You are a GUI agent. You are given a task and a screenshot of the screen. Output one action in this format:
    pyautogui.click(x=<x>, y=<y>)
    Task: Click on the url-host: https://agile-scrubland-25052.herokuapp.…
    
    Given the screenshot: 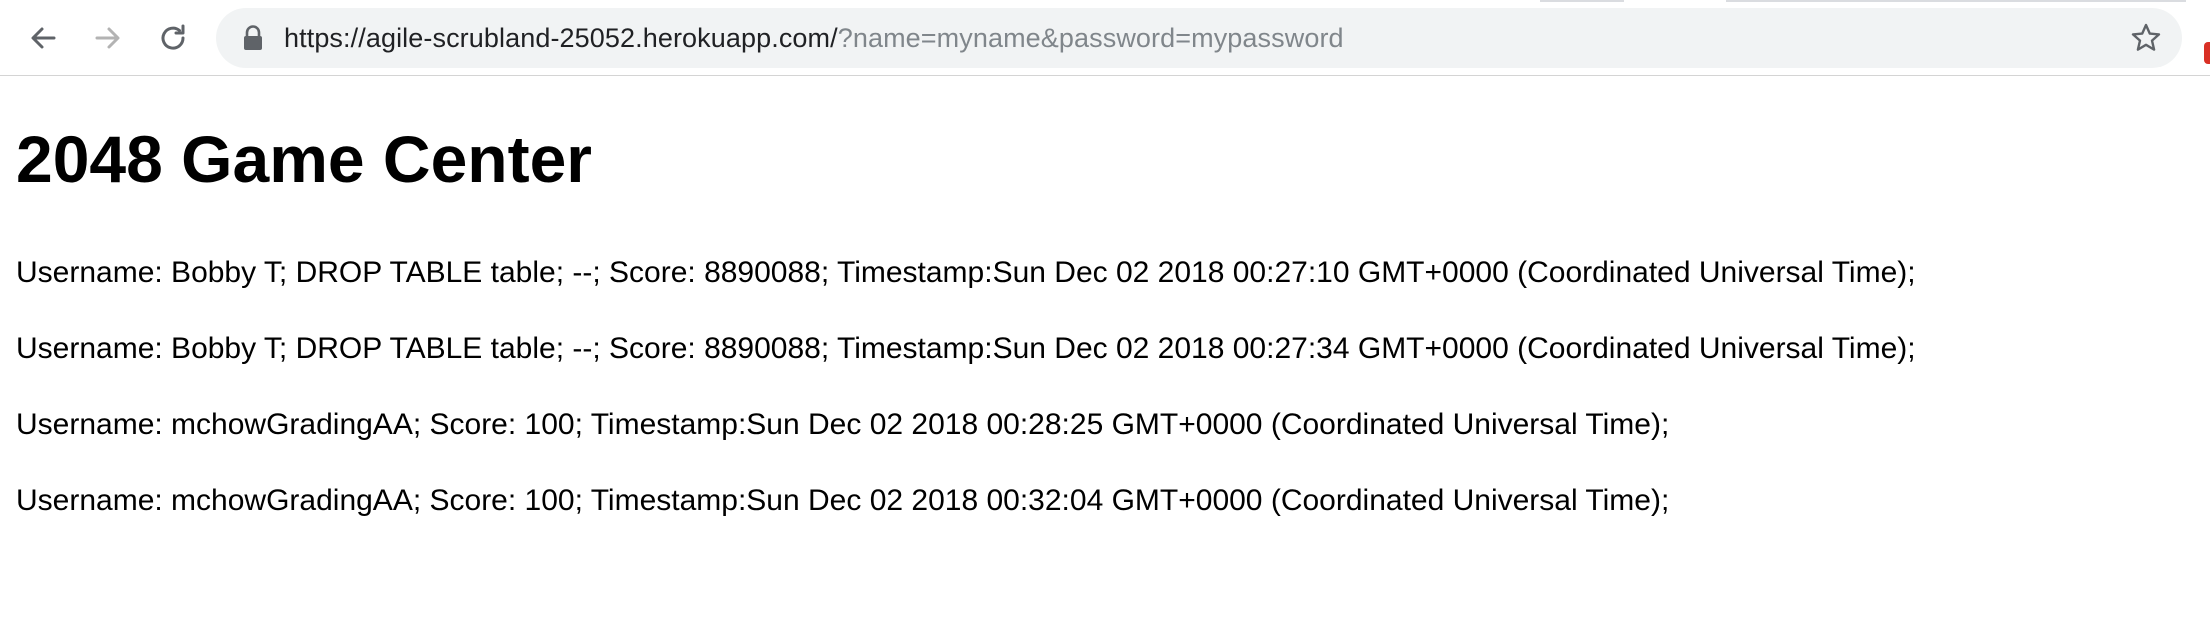 What is the action you would take?
    pyautogui.click(x=561, y=38)
    